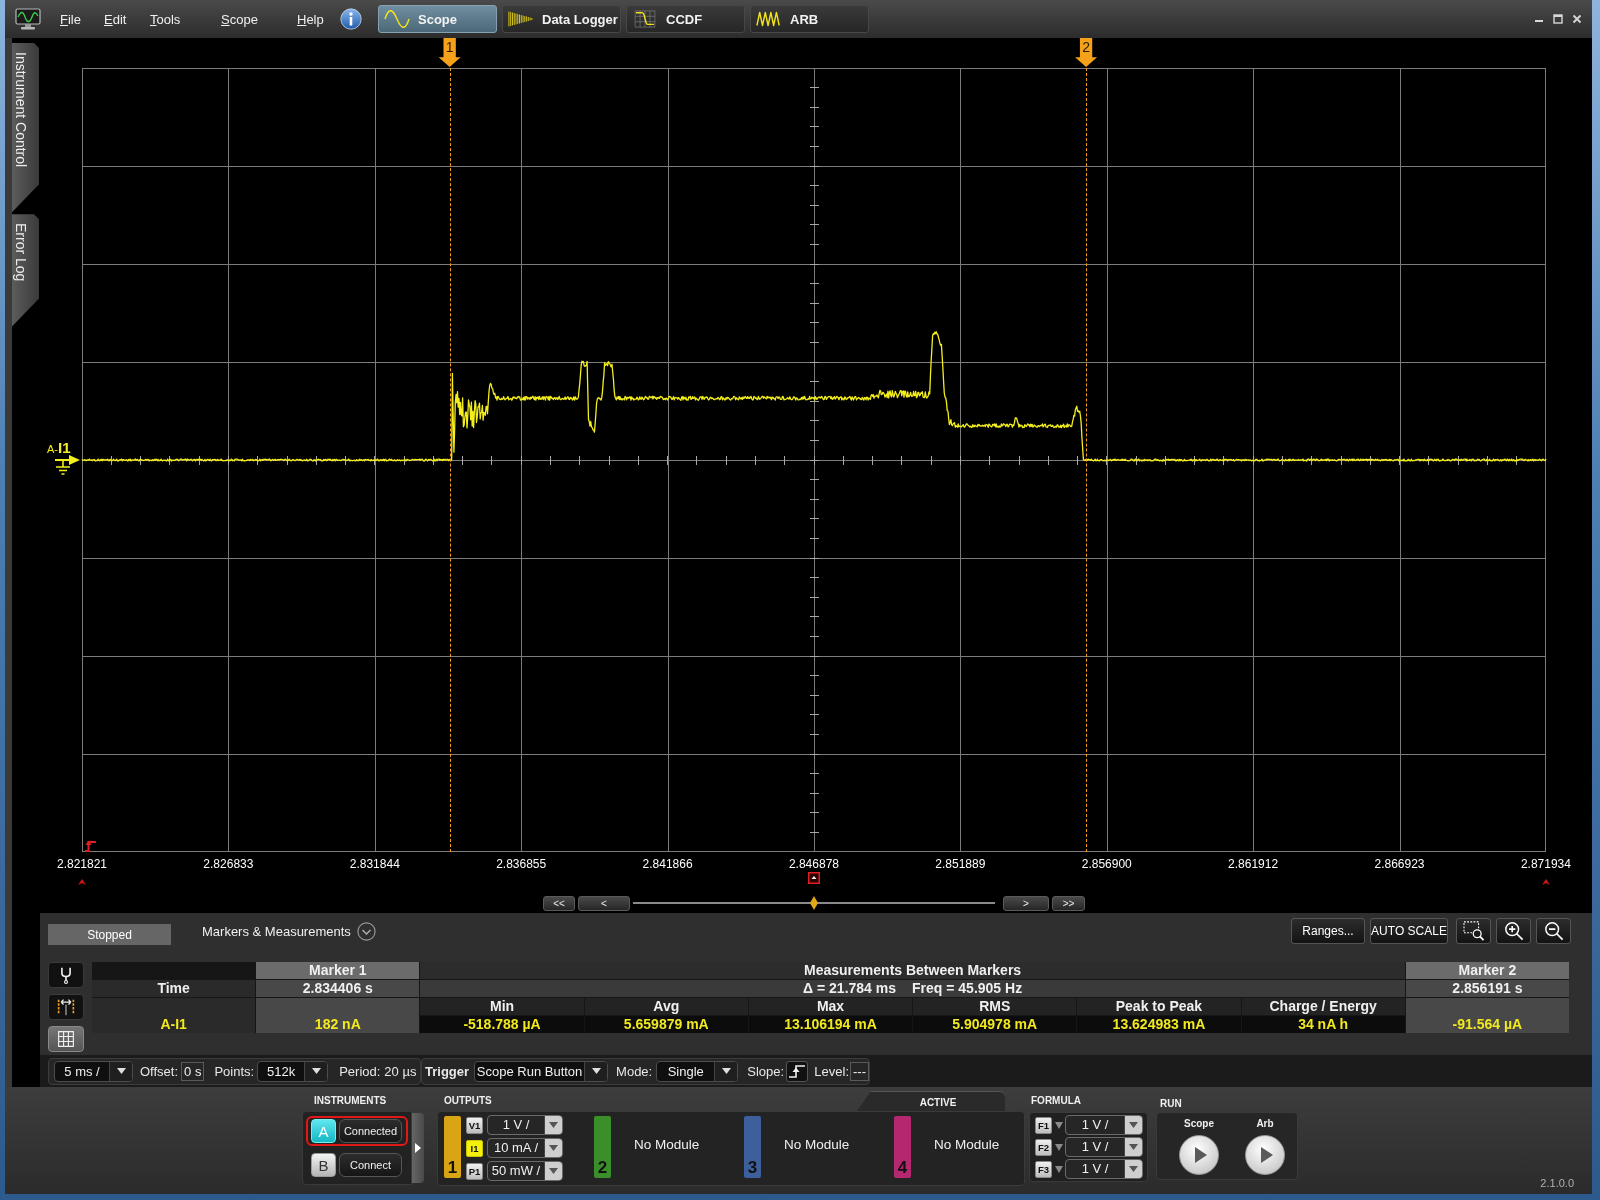  Describe the element at coordinates (351, 19) in the screenshot. I see `info-icon` at that location.